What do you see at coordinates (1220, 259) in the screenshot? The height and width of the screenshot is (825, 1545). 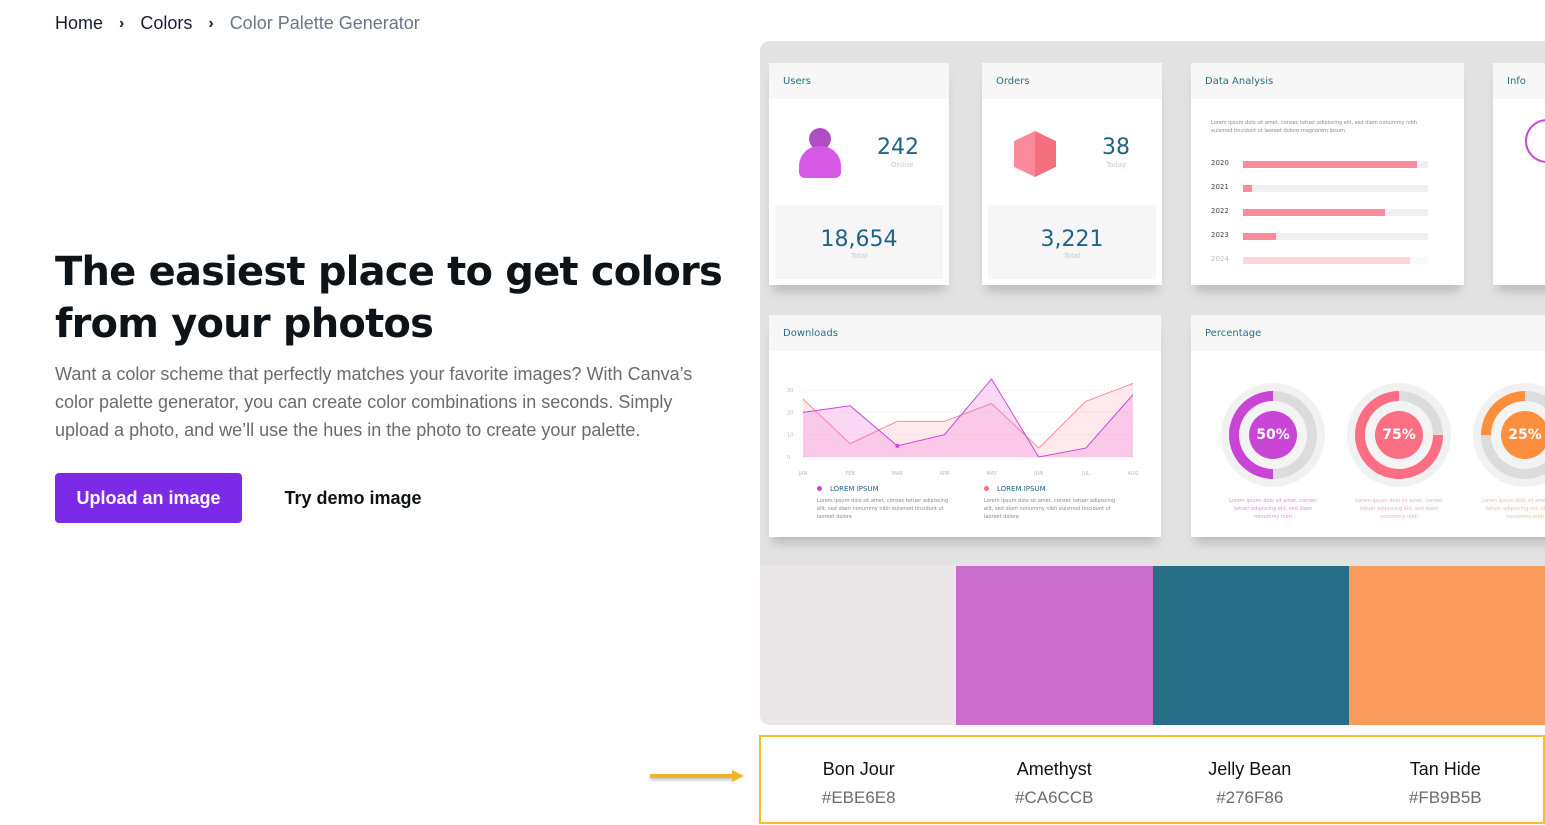 I see `bar-year: 2024` at bounding box center [1220, 259].